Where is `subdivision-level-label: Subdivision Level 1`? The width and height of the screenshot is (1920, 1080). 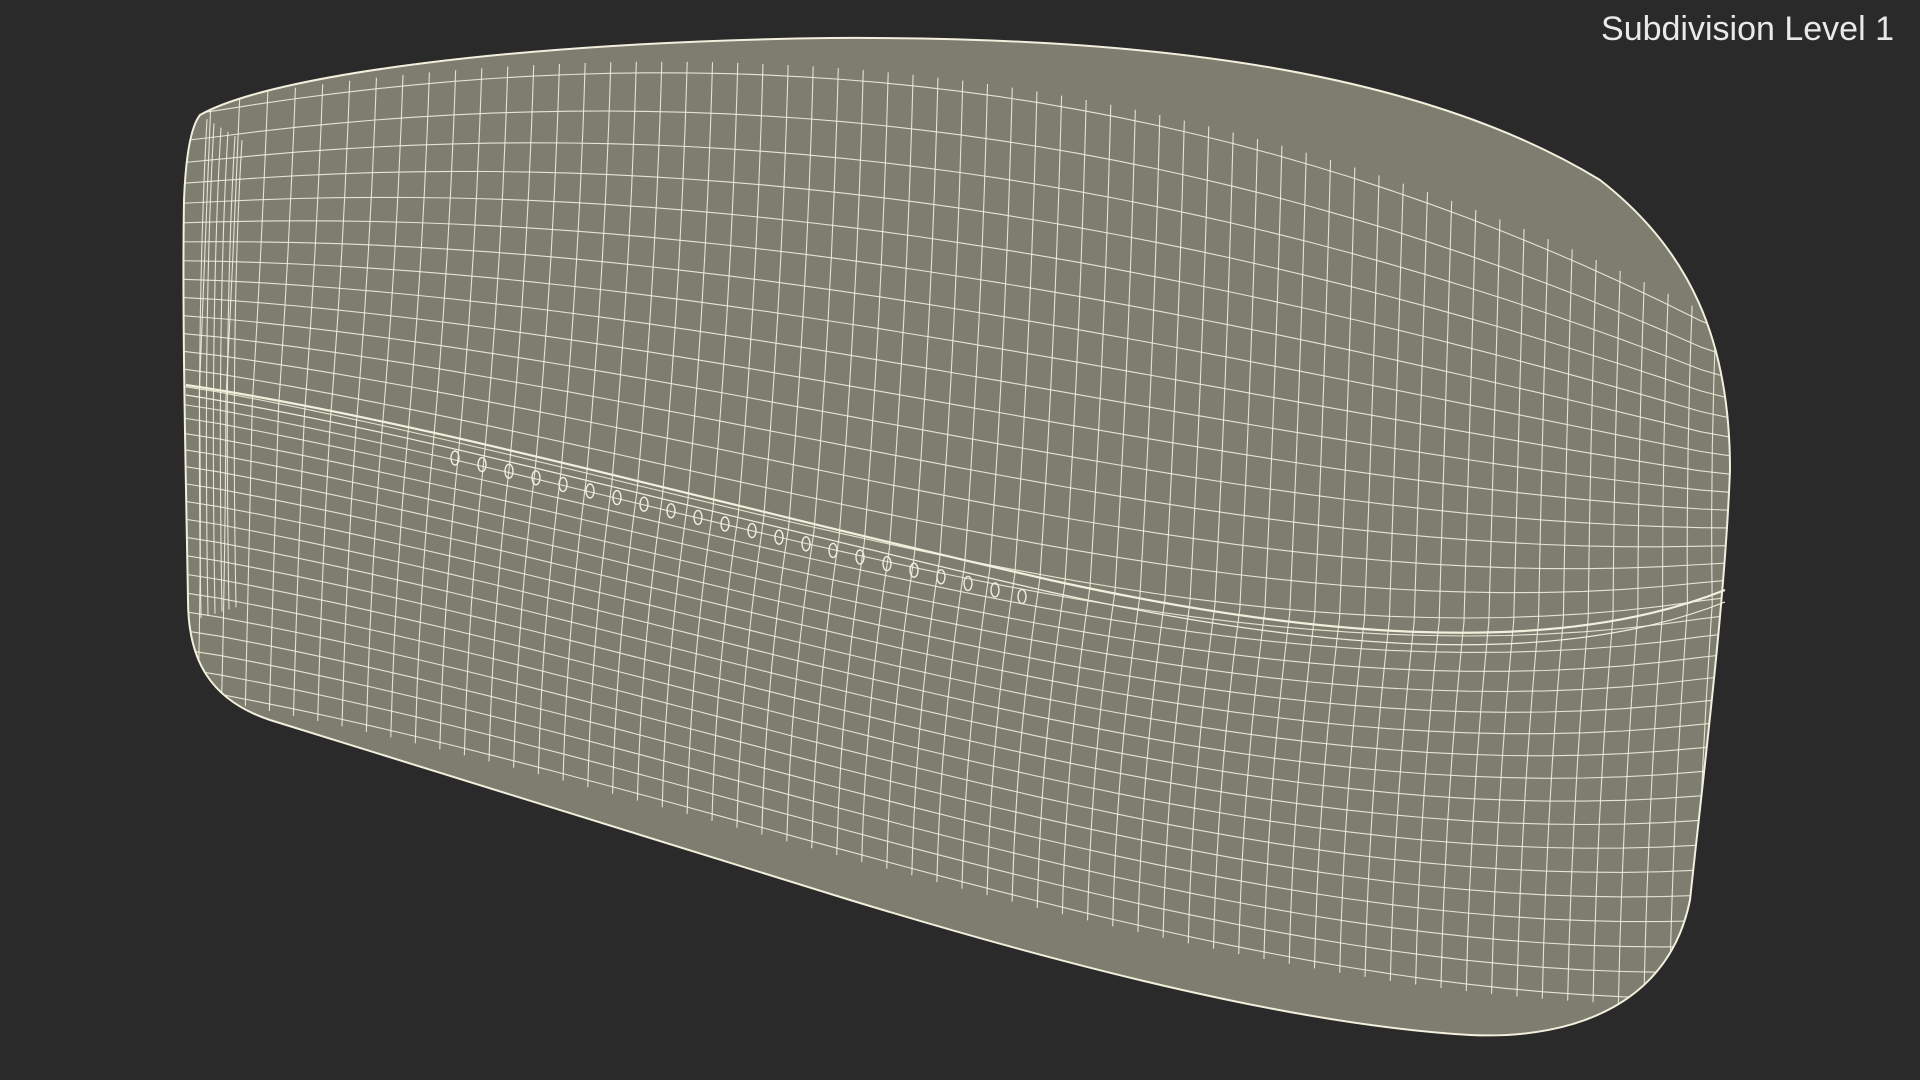
subdivision-level-label: Subdivision Level 1 is located at coordinates (1747, 29).